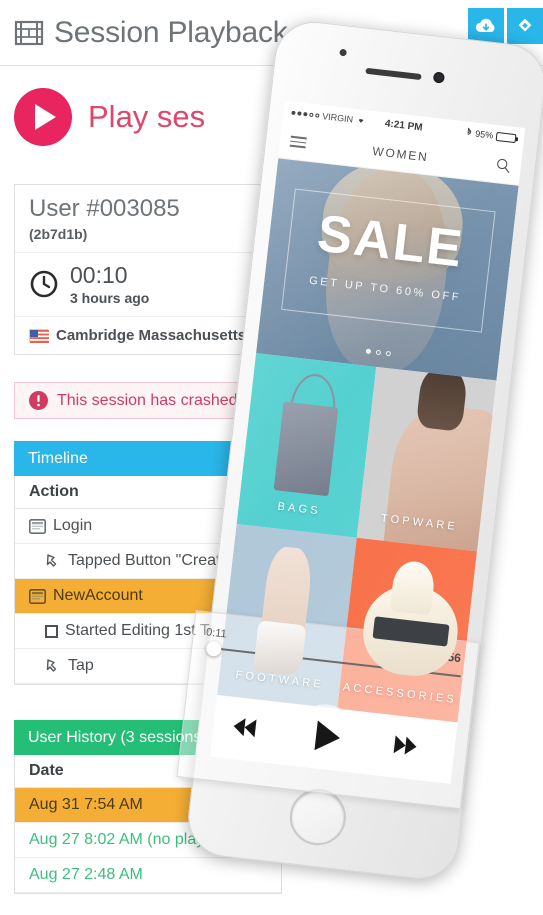  I want to click on user-id-label: User #003085, so click(104, 208).